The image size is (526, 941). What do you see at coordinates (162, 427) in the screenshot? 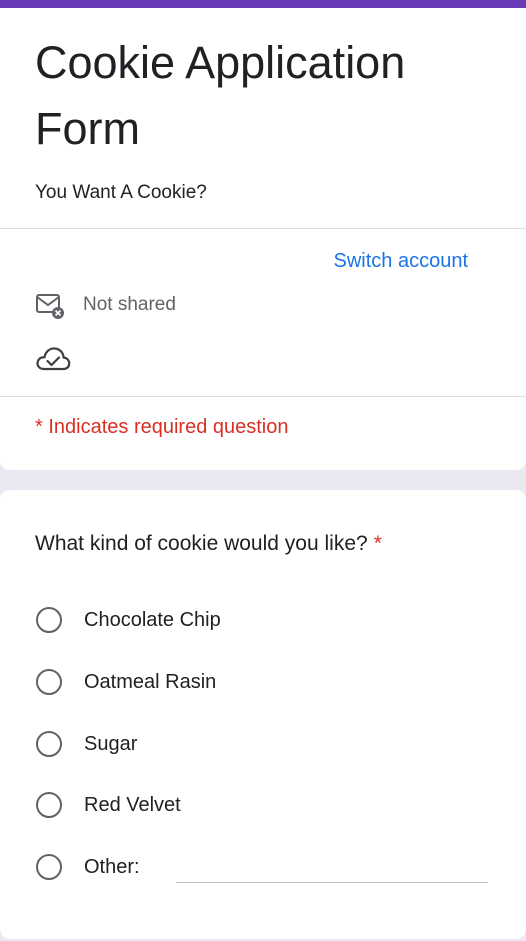
I see `required-note: * Indicates required question` at bounding box center [162, 427].